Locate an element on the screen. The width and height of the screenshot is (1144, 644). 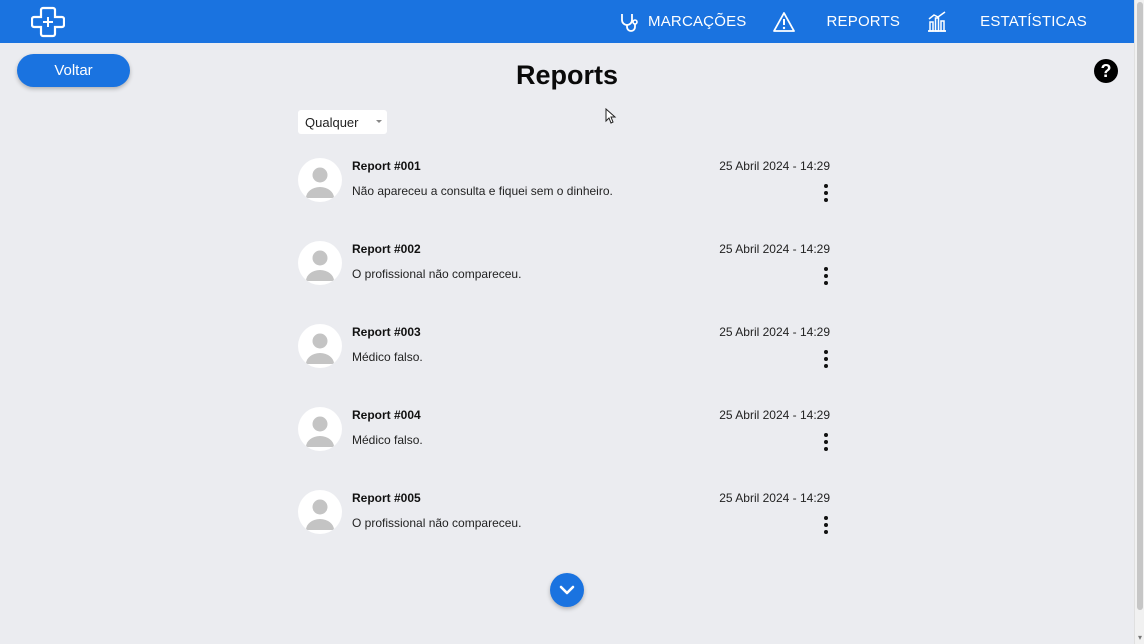
scroll-down-arrow-icon: ▾ is located at coordinates (1140, 638).